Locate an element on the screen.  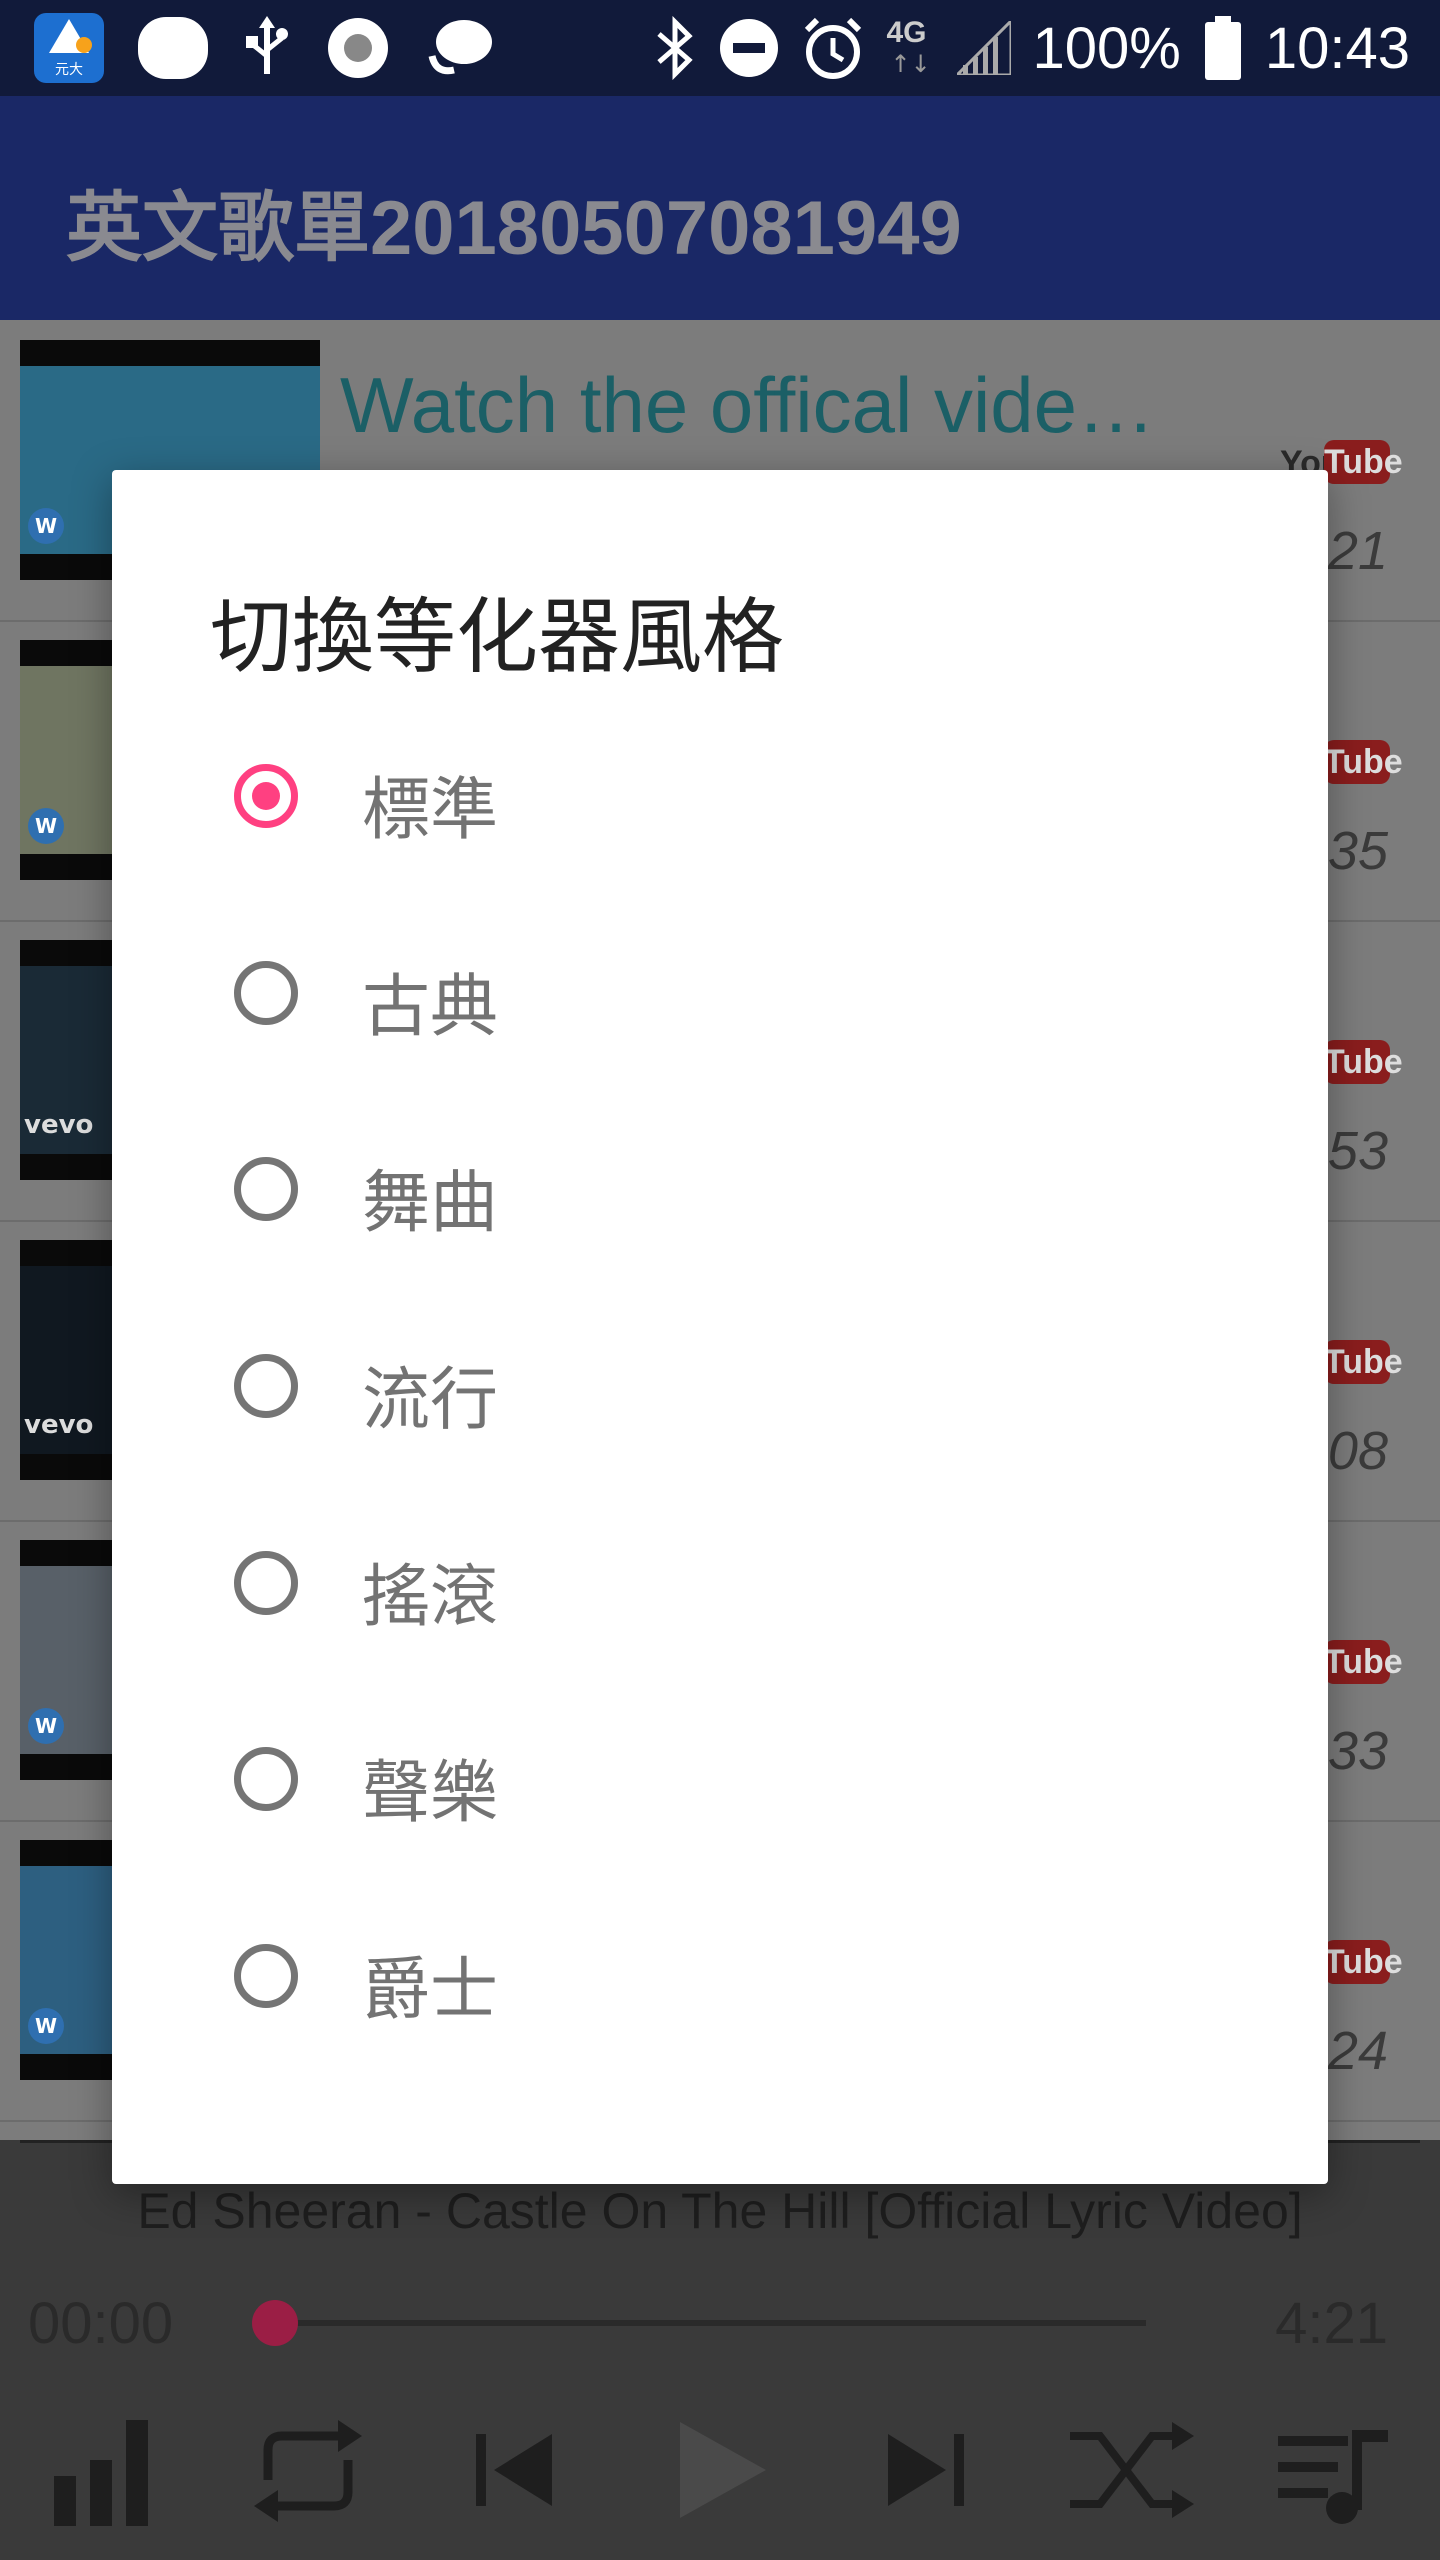
bluetooth-icon is located at coordinates (674, 48).